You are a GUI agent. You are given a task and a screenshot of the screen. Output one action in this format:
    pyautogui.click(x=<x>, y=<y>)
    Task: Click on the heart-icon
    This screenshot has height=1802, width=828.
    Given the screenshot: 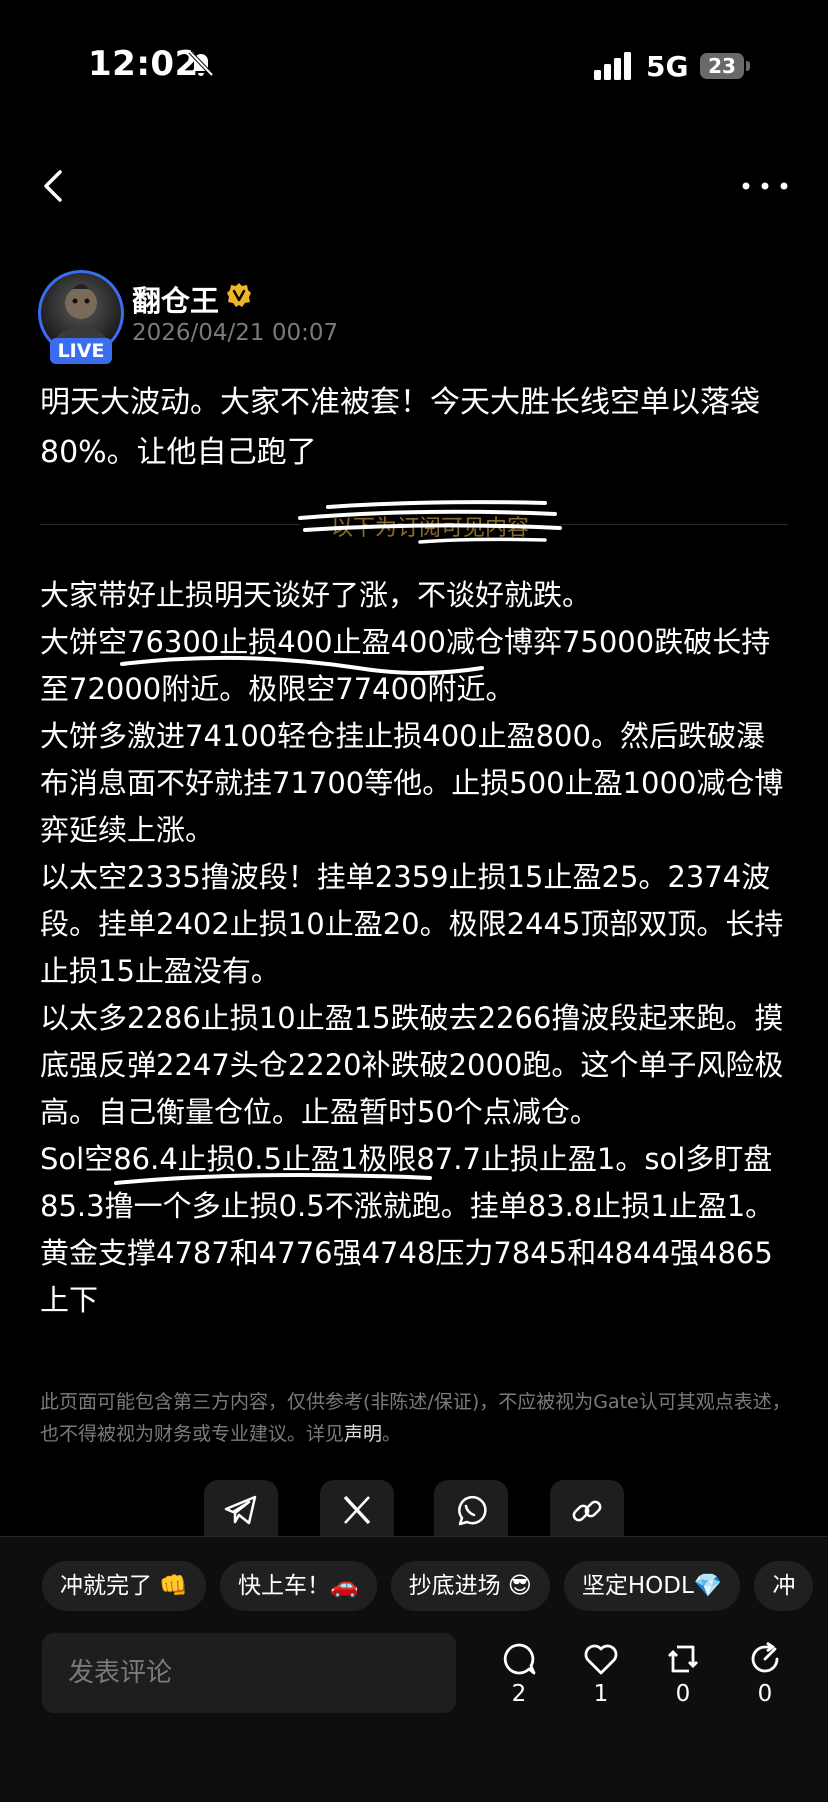 What is the action you would take?
    pyautogui.click(x=601, y=1659)
    